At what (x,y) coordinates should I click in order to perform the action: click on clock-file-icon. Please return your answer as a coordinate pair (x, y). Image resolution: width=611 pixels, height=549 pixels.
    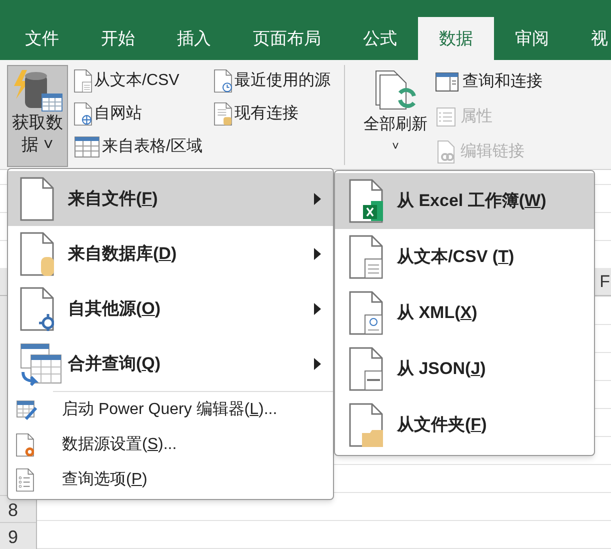
    Looking at the image, I should click on (223, 81).